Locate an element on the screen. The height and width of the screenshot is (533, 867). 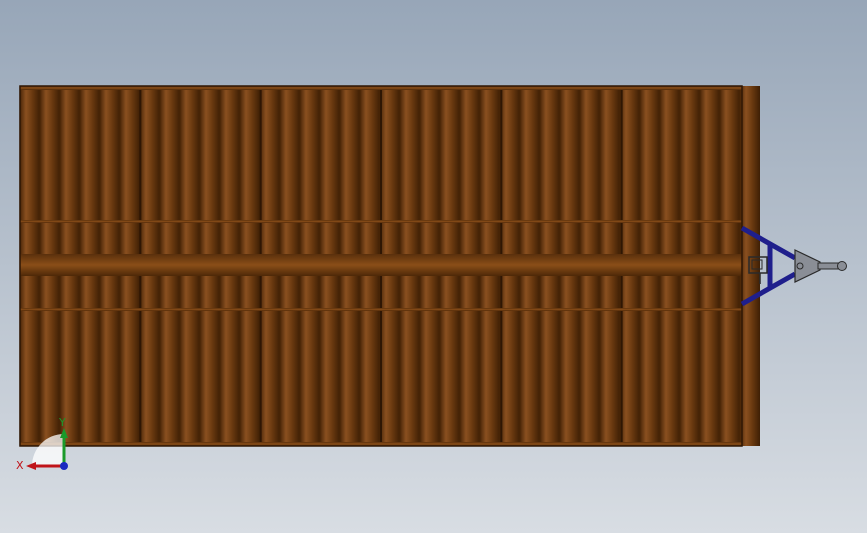
ridge is located at coordinates (750, 266).